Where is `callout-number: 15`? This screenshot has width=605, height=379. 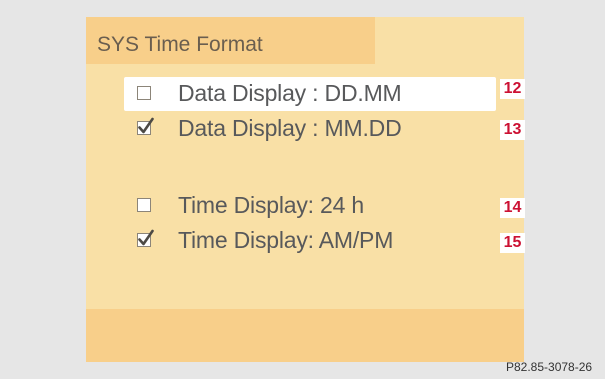 callout-number: 15 is located at coordinates (512, 243).